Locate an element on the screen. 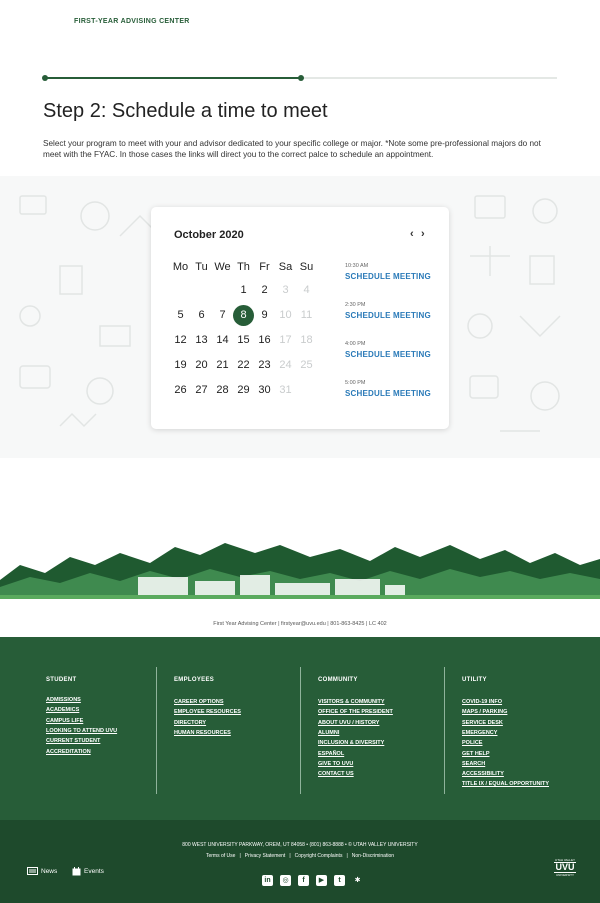  prev-month-button: ‹ is located at coordinates (412, 234).